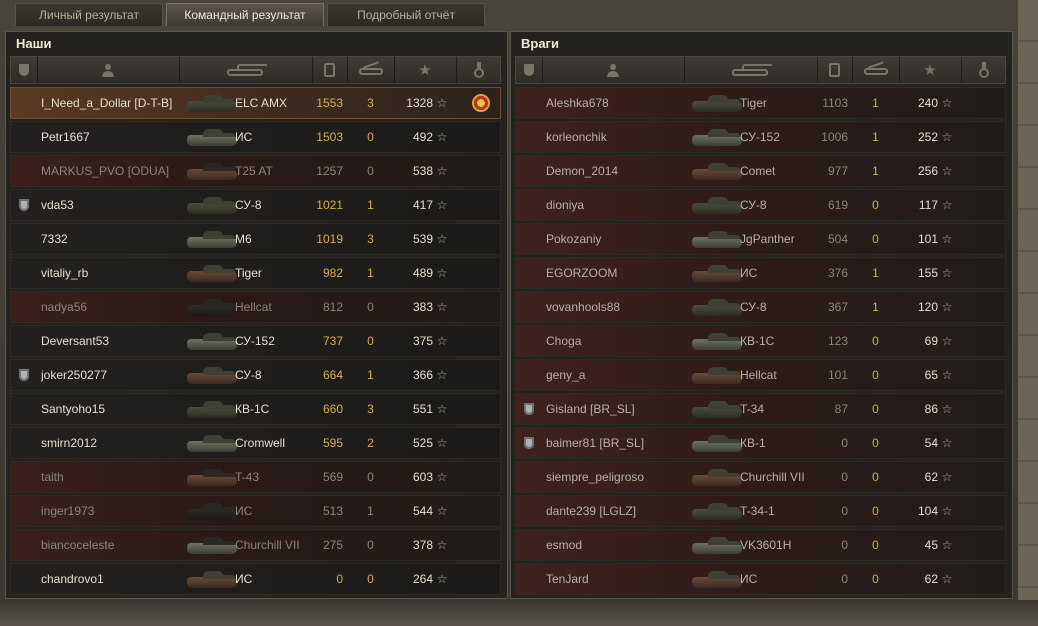  I want to click on tank-silhouette-icon, so click(212, 307).